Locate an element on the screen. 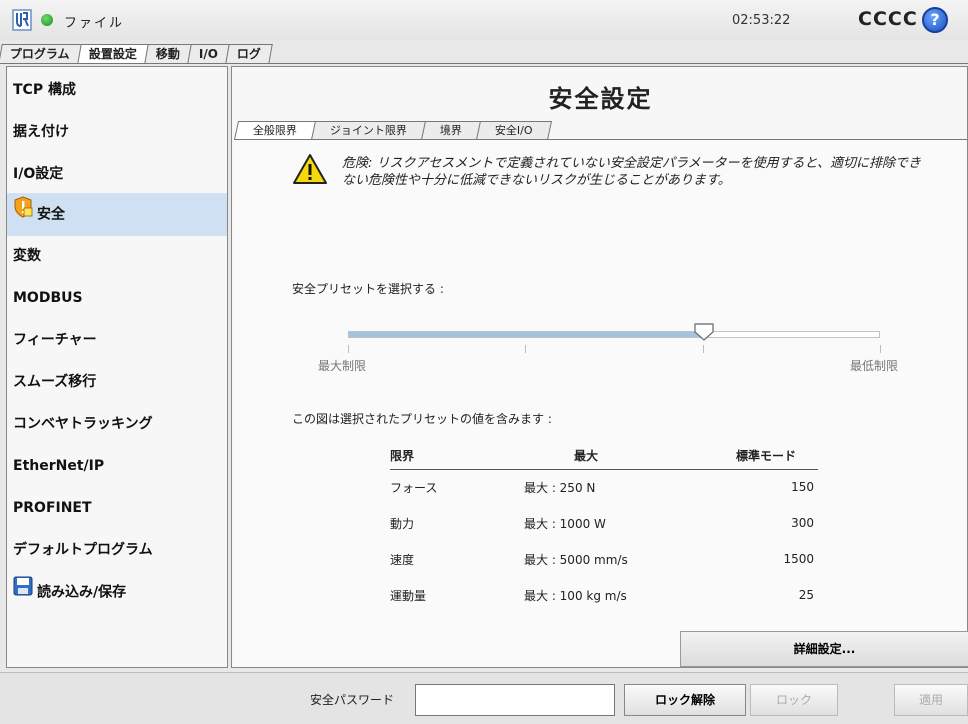 Image resolution: width=968 pixels, height=724 pixels. preset-slider-track is located at coordinates (614, 334).